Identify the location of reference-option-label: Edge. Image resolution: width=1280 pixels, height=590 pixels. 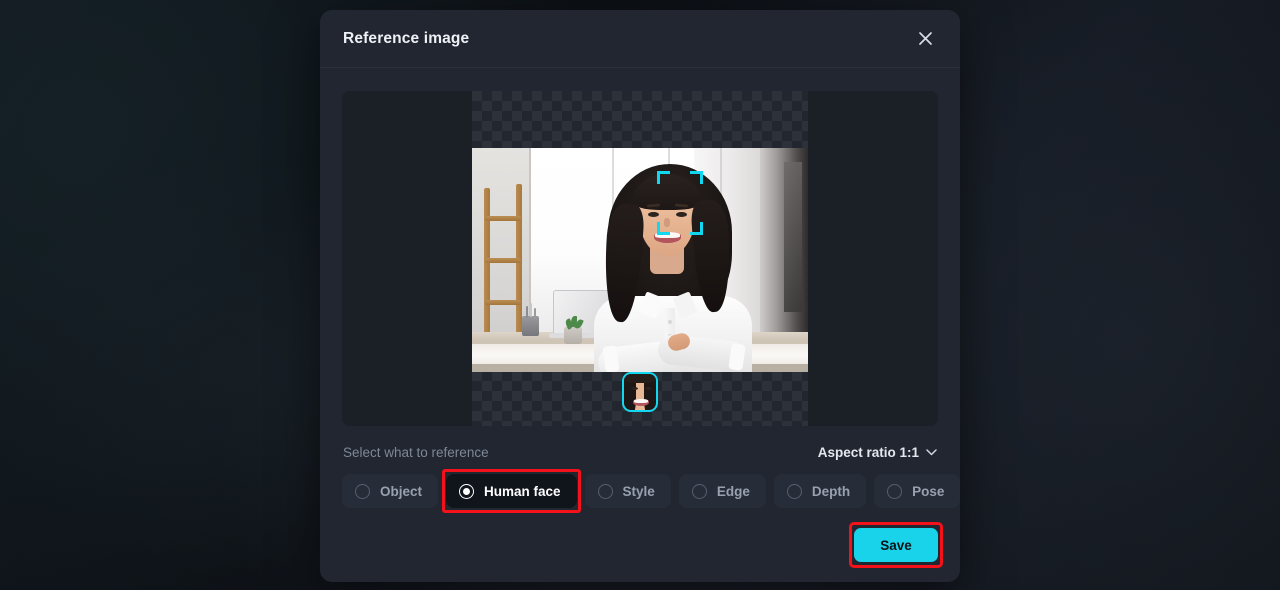
(733, 491).